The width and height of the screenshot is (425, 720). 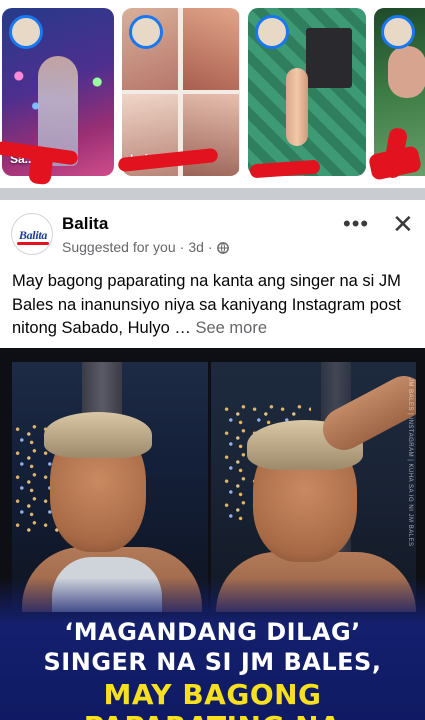 What do you see at coordinates (196, 247) in the screenshot?
I see `post-time-link: 3d` at bounding box center [196, 247].